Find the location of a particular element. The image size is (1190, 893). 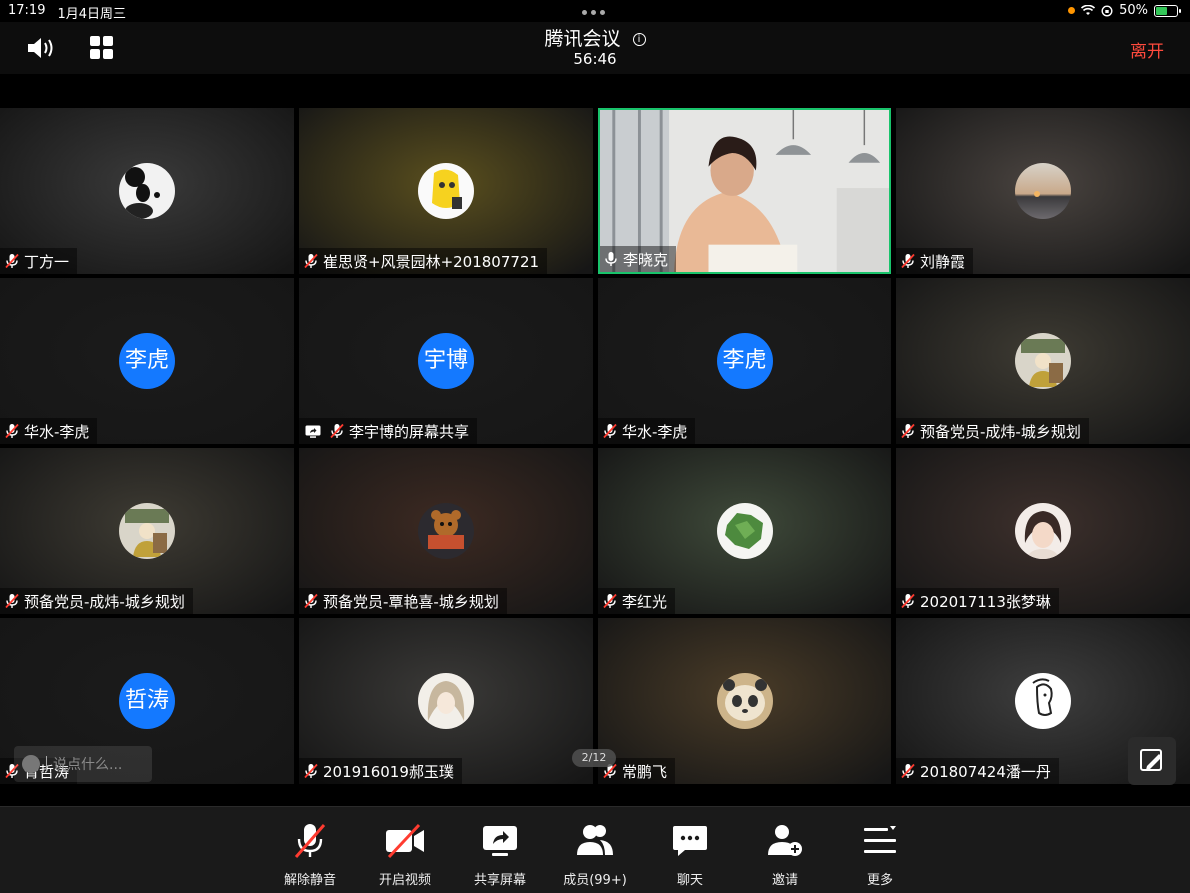

chat-button: 聊天 is located at coordinates (690, 854).